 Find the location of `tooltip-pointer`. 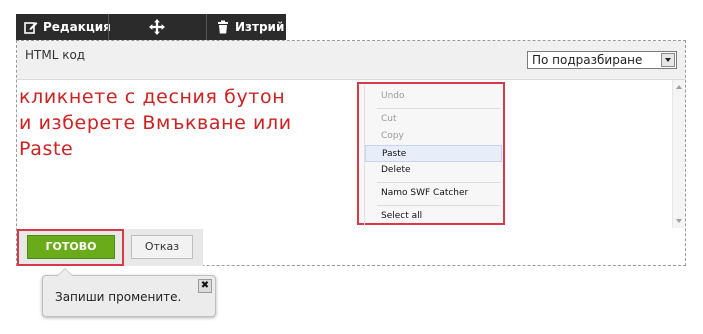

tooltip-pointer is located at coordinates (65, 272).